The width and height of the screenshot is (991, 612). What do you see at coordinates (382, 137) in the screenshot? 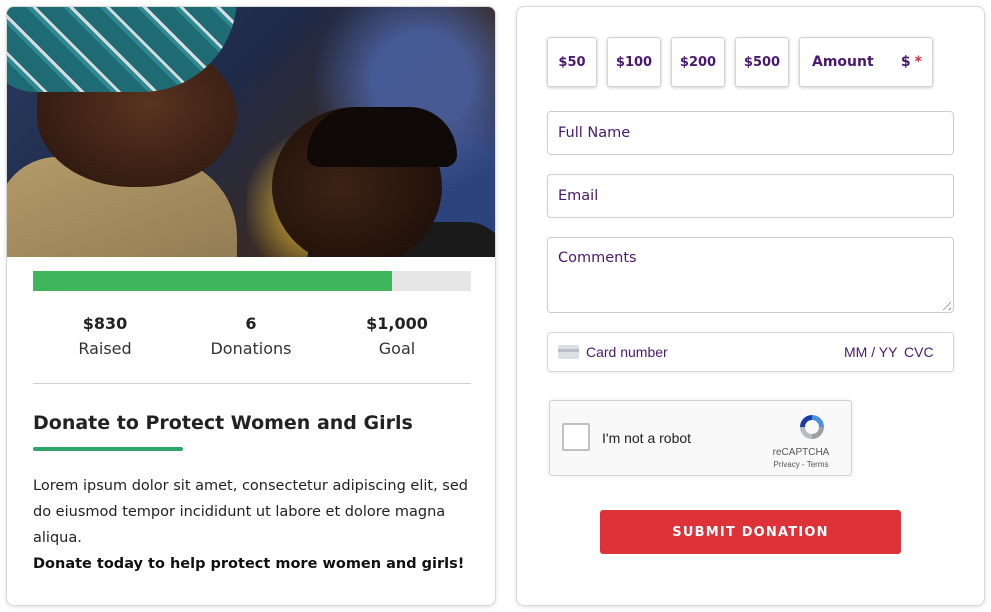
I see `hero-child-hair` at bounding box center [382, 137].